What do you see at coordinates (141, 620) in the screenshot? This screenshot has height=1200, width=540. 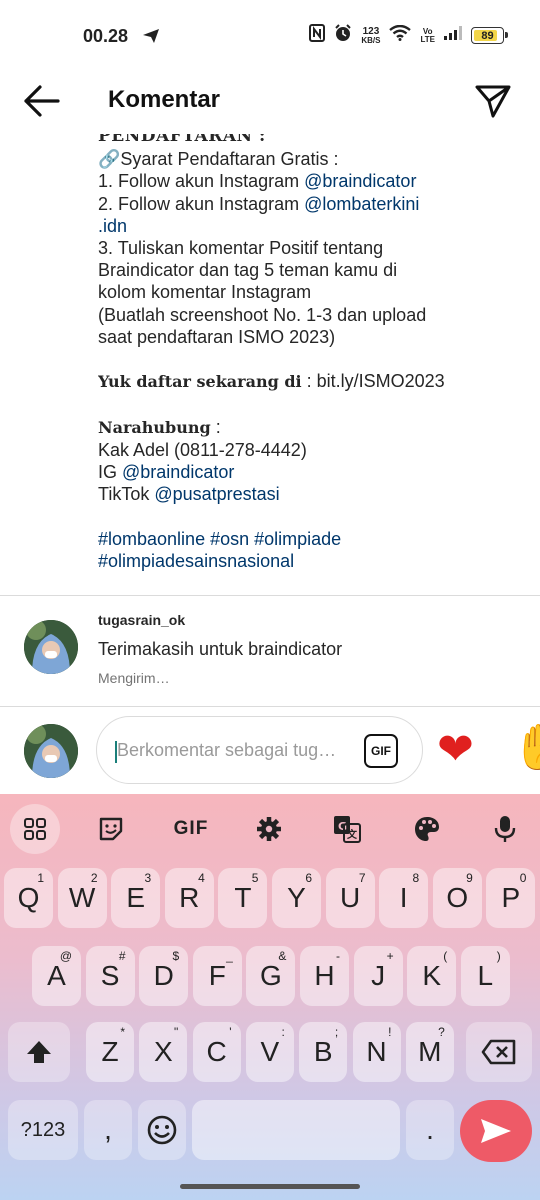 I see `comment-username: tugasrain_ok` at bounding box center [141, 620].